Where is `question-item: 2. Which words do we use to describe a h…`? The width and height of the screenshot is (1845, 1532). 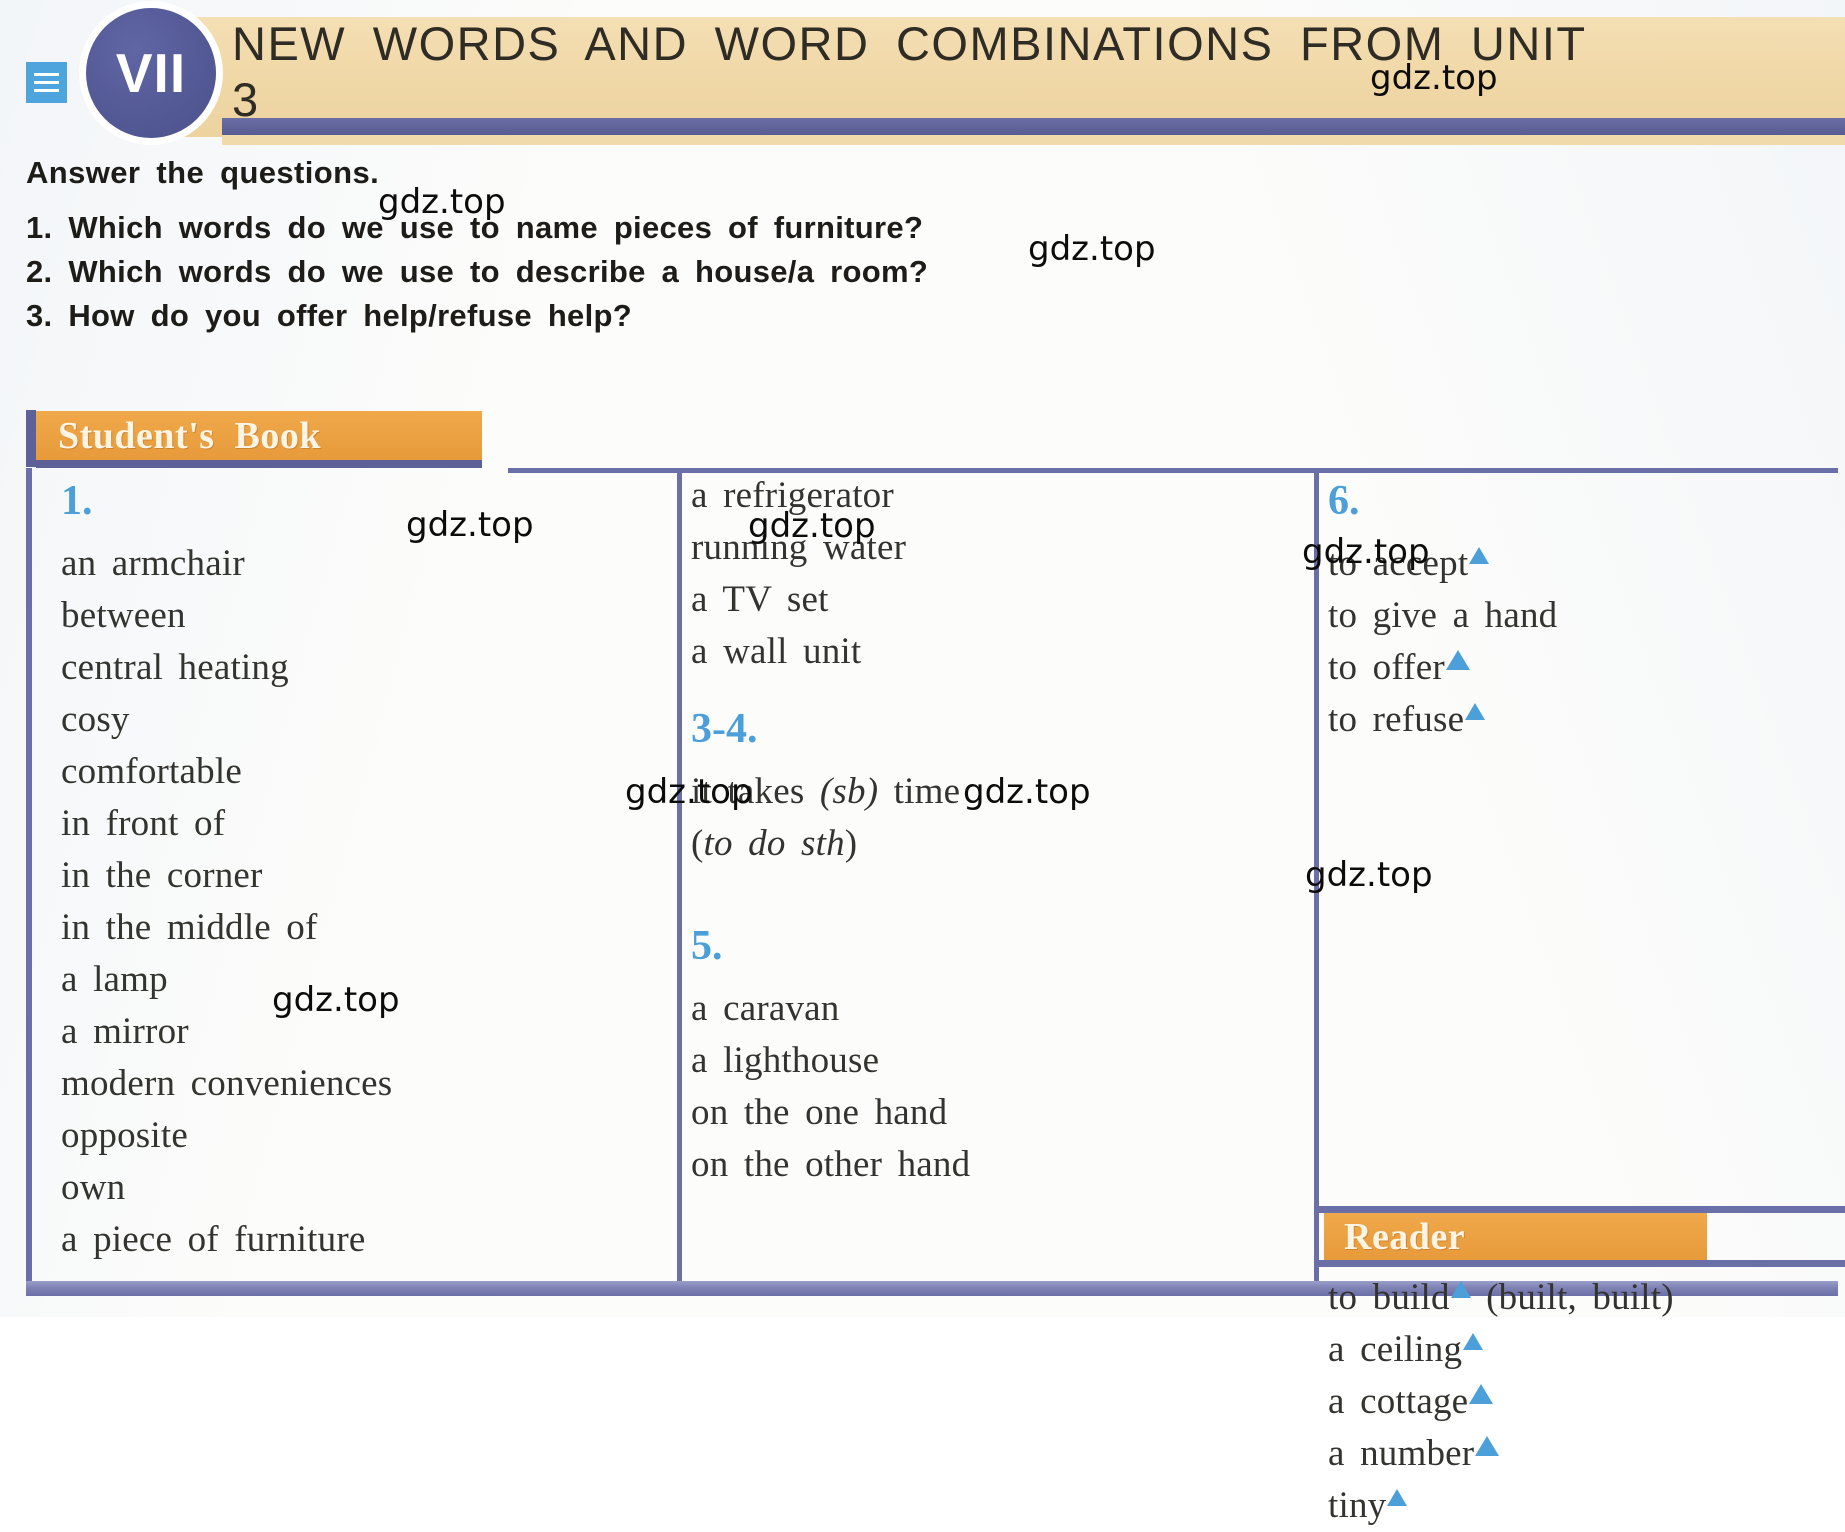
question-item: 2. Which words do we use to describe a h… is located at coordinates (477, 271).